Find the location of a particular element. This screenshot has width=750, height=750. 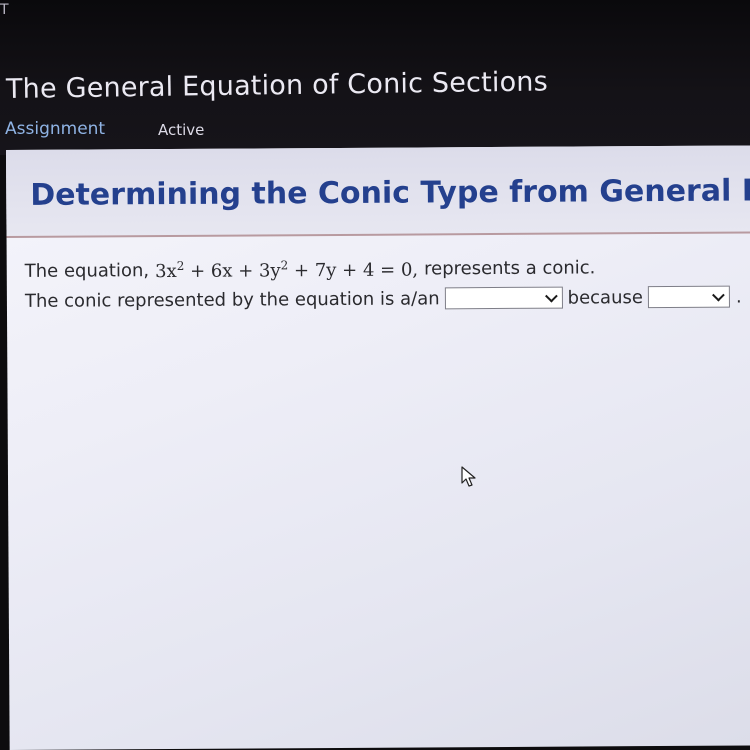

equation-intro-text: The equation, is located at coordinates (87, 270).